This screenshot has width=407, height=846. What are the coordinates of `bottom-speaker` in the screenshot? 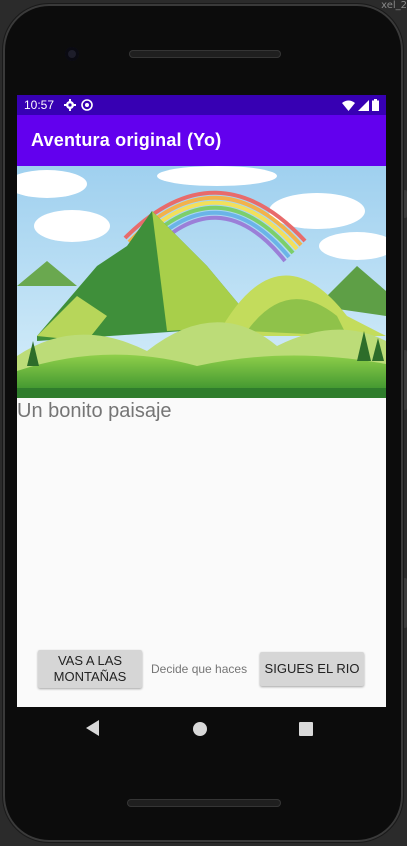 It's located at (204, 803).